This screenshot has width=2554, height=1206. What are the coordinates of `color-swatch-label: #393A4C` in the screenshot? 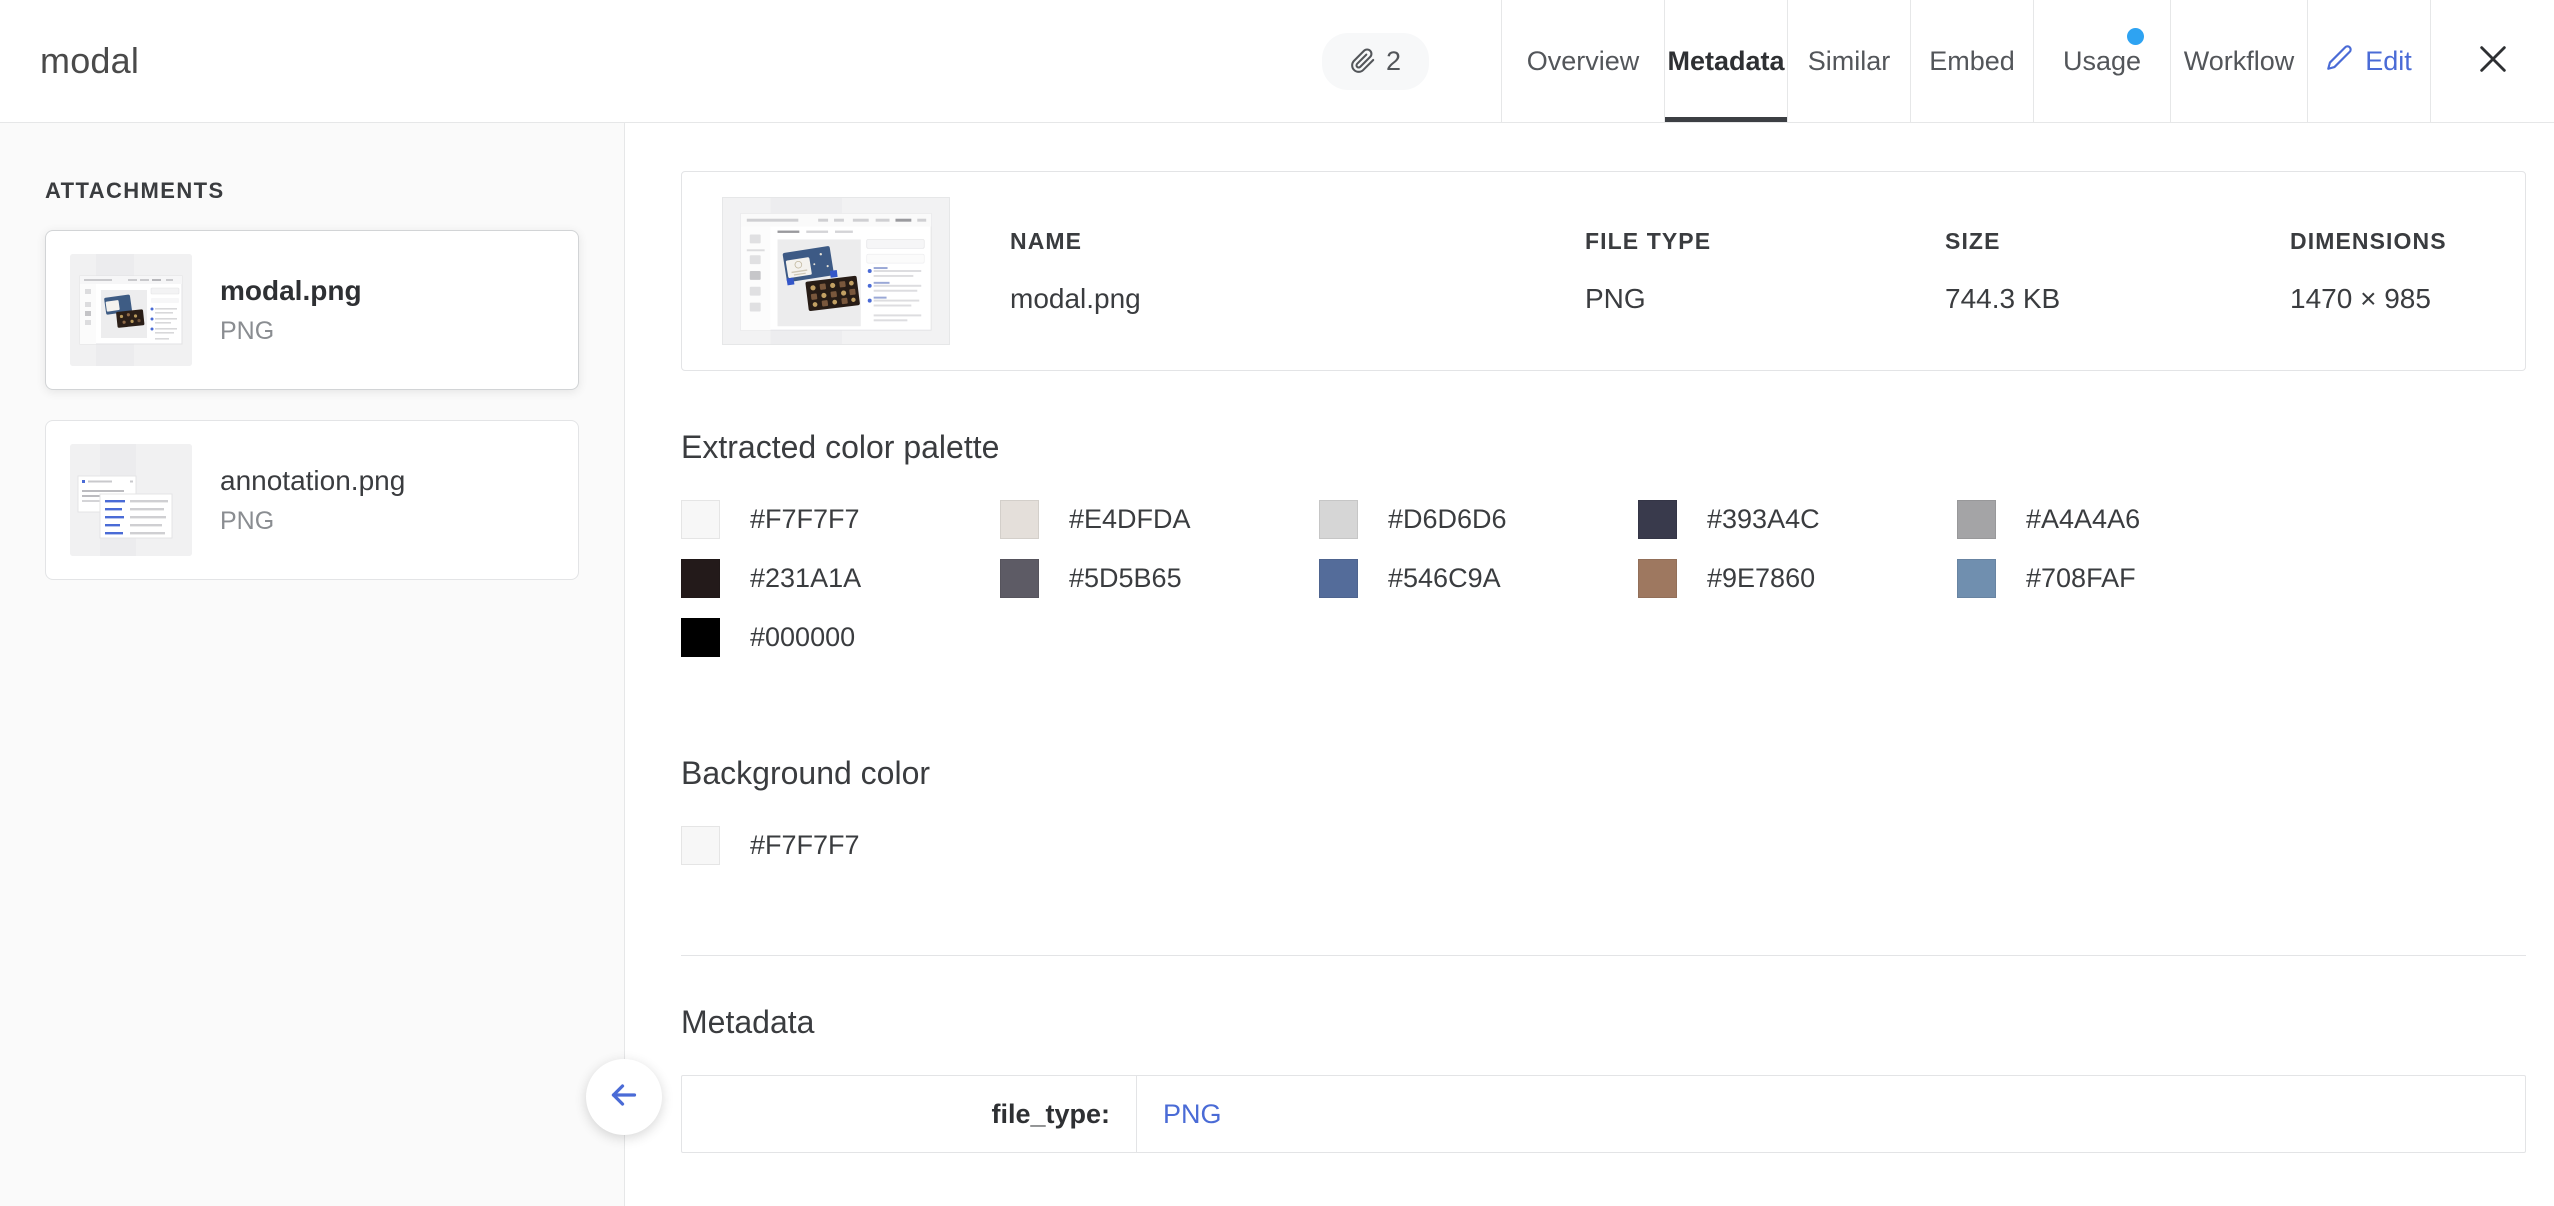 It's located at (1763, 519).